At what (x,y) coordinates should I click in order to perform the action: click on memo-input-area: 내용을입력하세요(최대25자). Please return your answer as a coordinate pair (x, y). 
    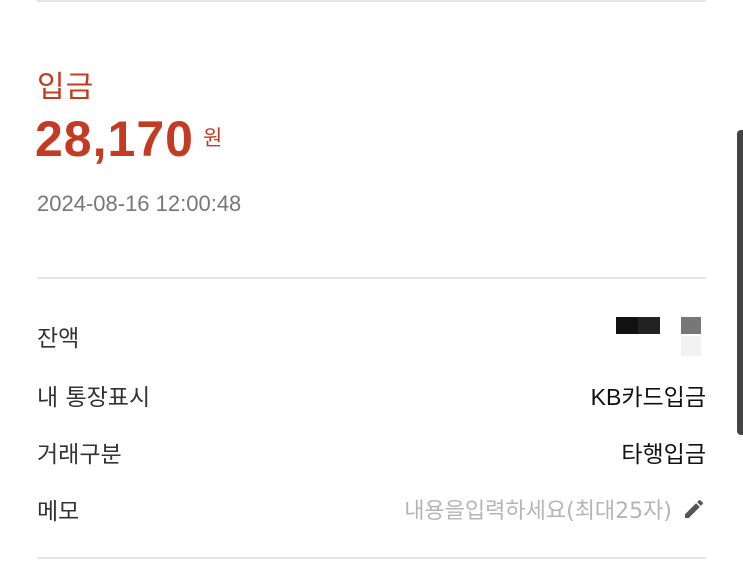
    Looking at the image, I should click on (555, 509).